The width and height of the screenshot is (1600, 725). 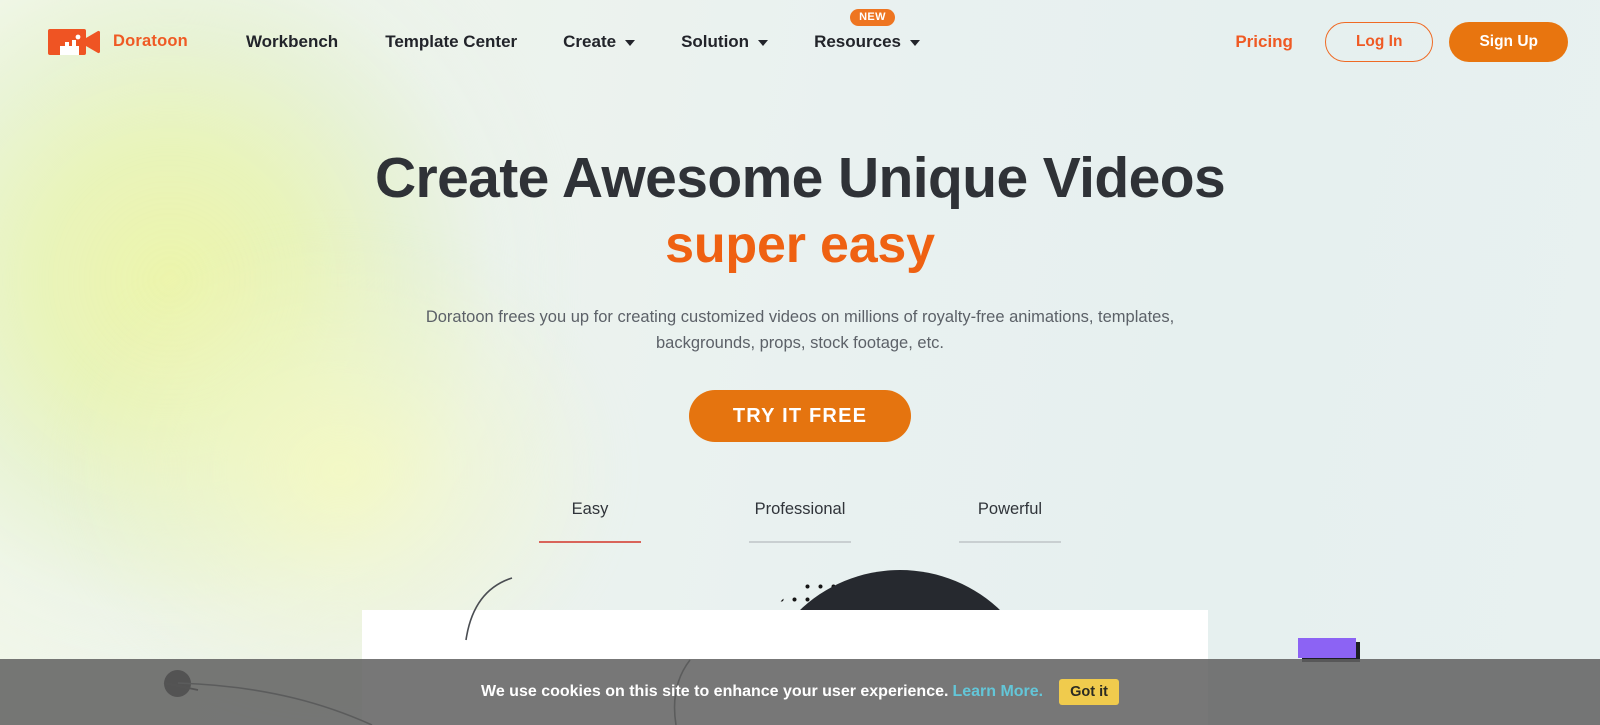 I want to click on nav-item-template-center: Template Center, so click(x=451, y=42).